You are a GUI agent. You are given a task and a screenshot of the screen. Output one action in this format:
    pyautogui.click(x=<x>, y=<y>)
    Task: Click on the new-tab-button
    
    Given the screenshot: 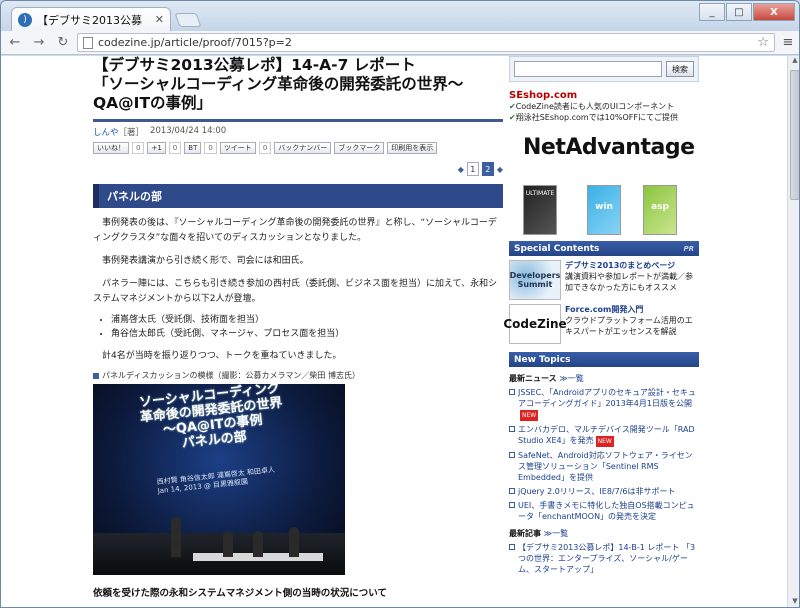 What is the action you would take?
    pyautogui.click(x=188, y=20)
    